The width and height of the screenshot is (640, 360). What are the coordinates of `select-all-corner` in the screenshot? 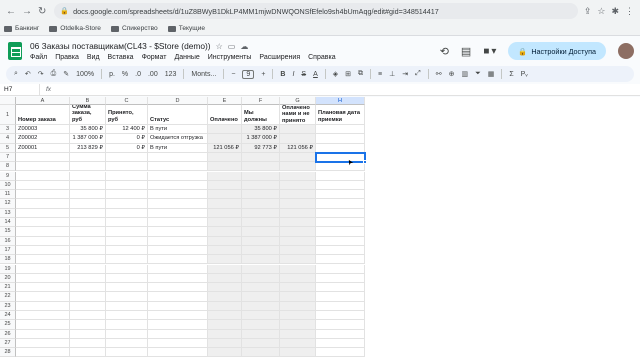 It's located at (8, 101).